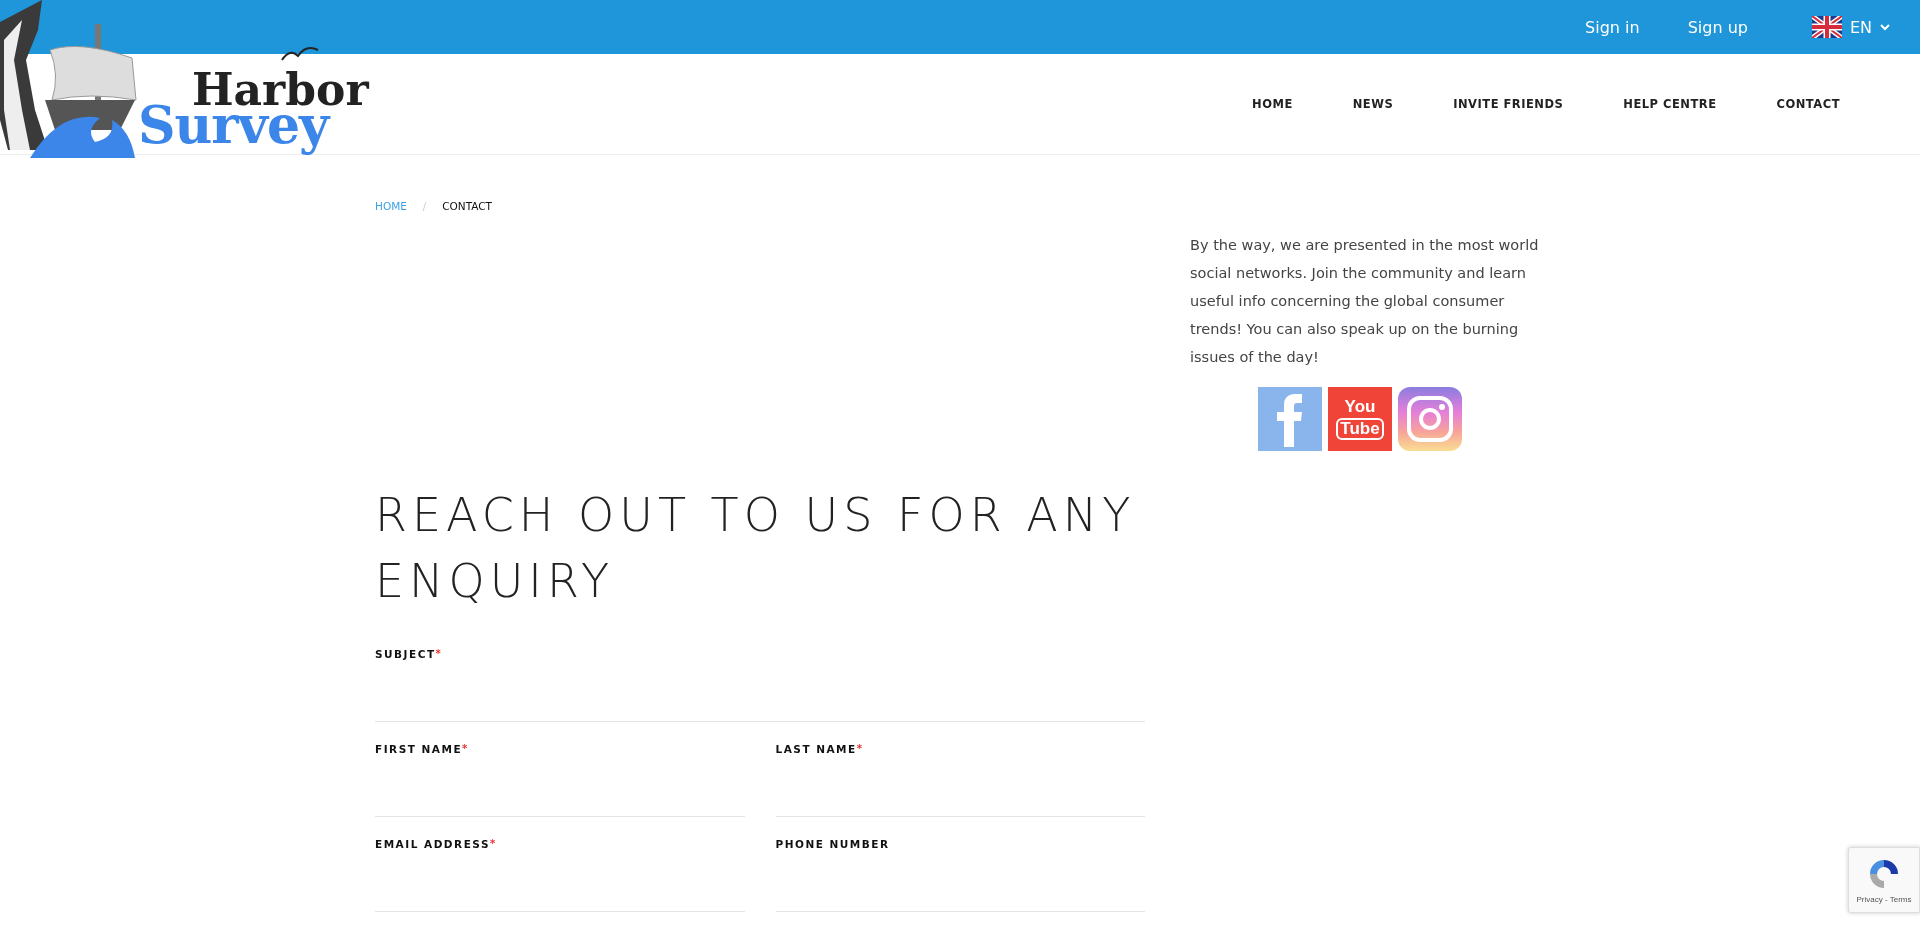 This screenshot has height=925, width=1920. Describe the element at coordinates (409, 654) in the screenshot. I see `field-label: SUBJECT*` at that location.